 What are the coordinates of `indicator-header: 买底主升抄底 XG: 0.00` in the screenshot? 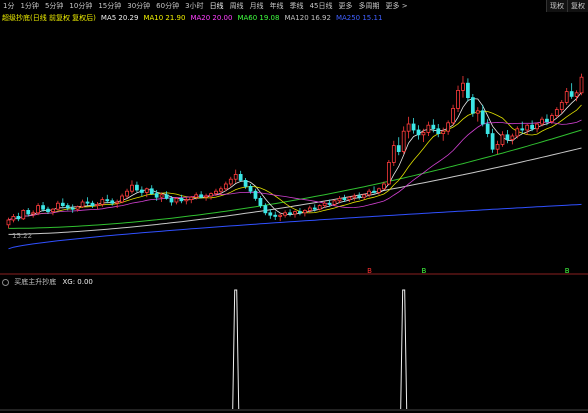 It's located at (47, 282).